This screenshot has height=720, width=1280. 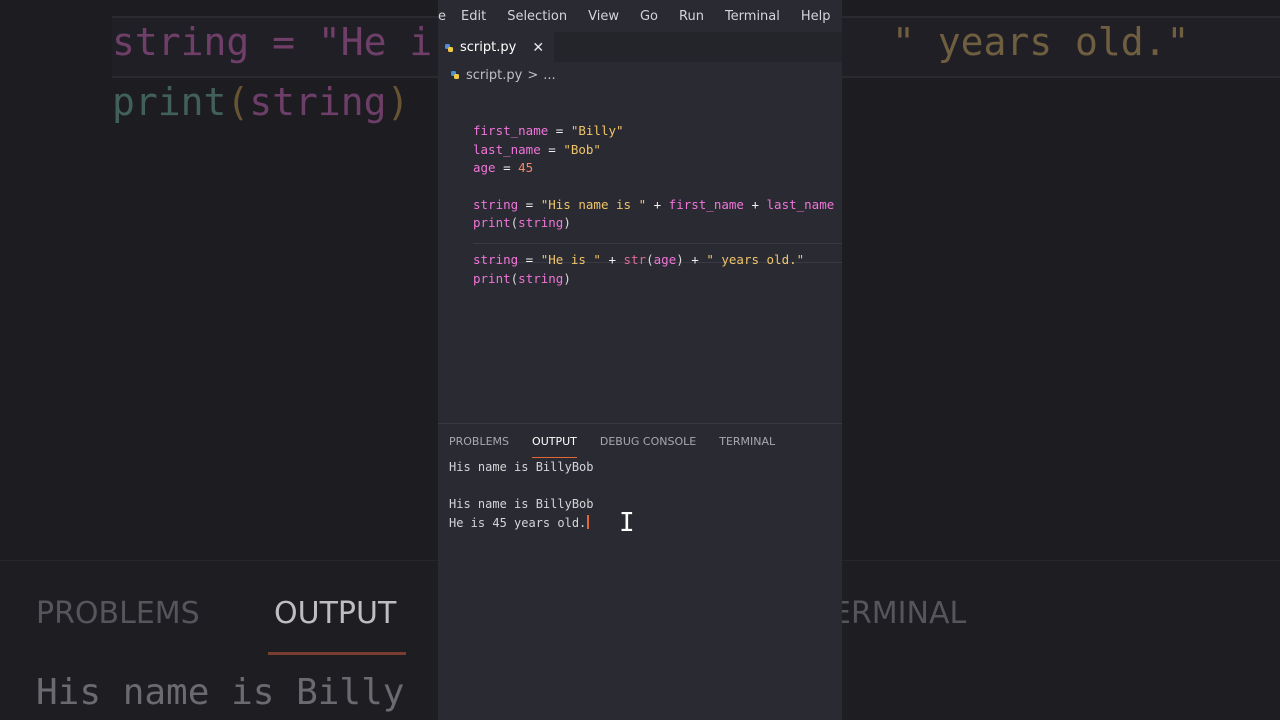 What do you see at coordinates (645, 523) in the screenshot?
I see `output-line: He is 45 years old.` at bounding box center [645, 523].